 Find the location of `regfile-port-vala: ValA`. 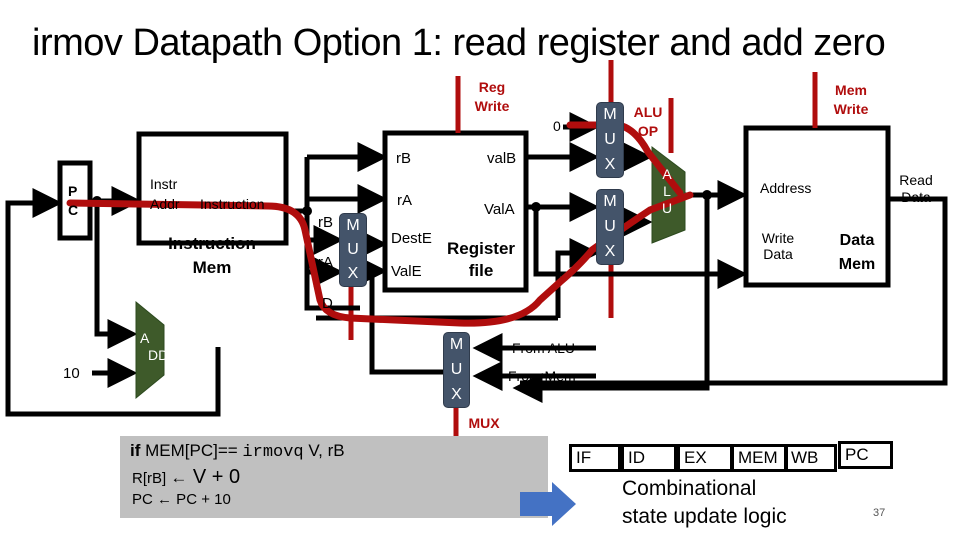

regfile-port-vala: ValA is located at coordinates (499, 209).